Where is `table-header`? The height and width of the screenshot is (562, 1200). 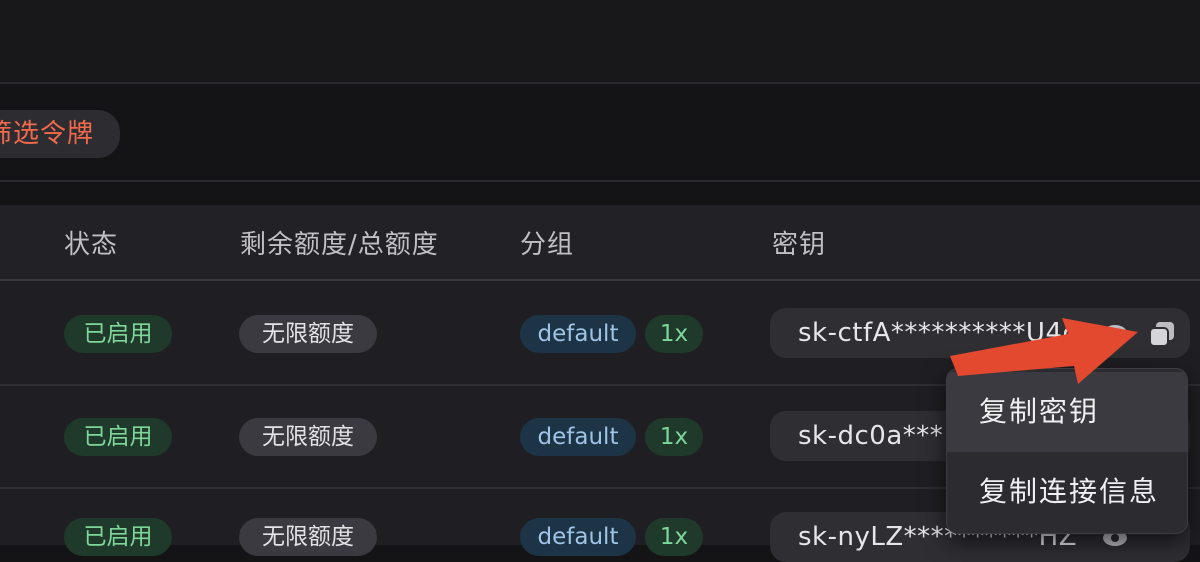 table-header is located at coordinates (600, 242).